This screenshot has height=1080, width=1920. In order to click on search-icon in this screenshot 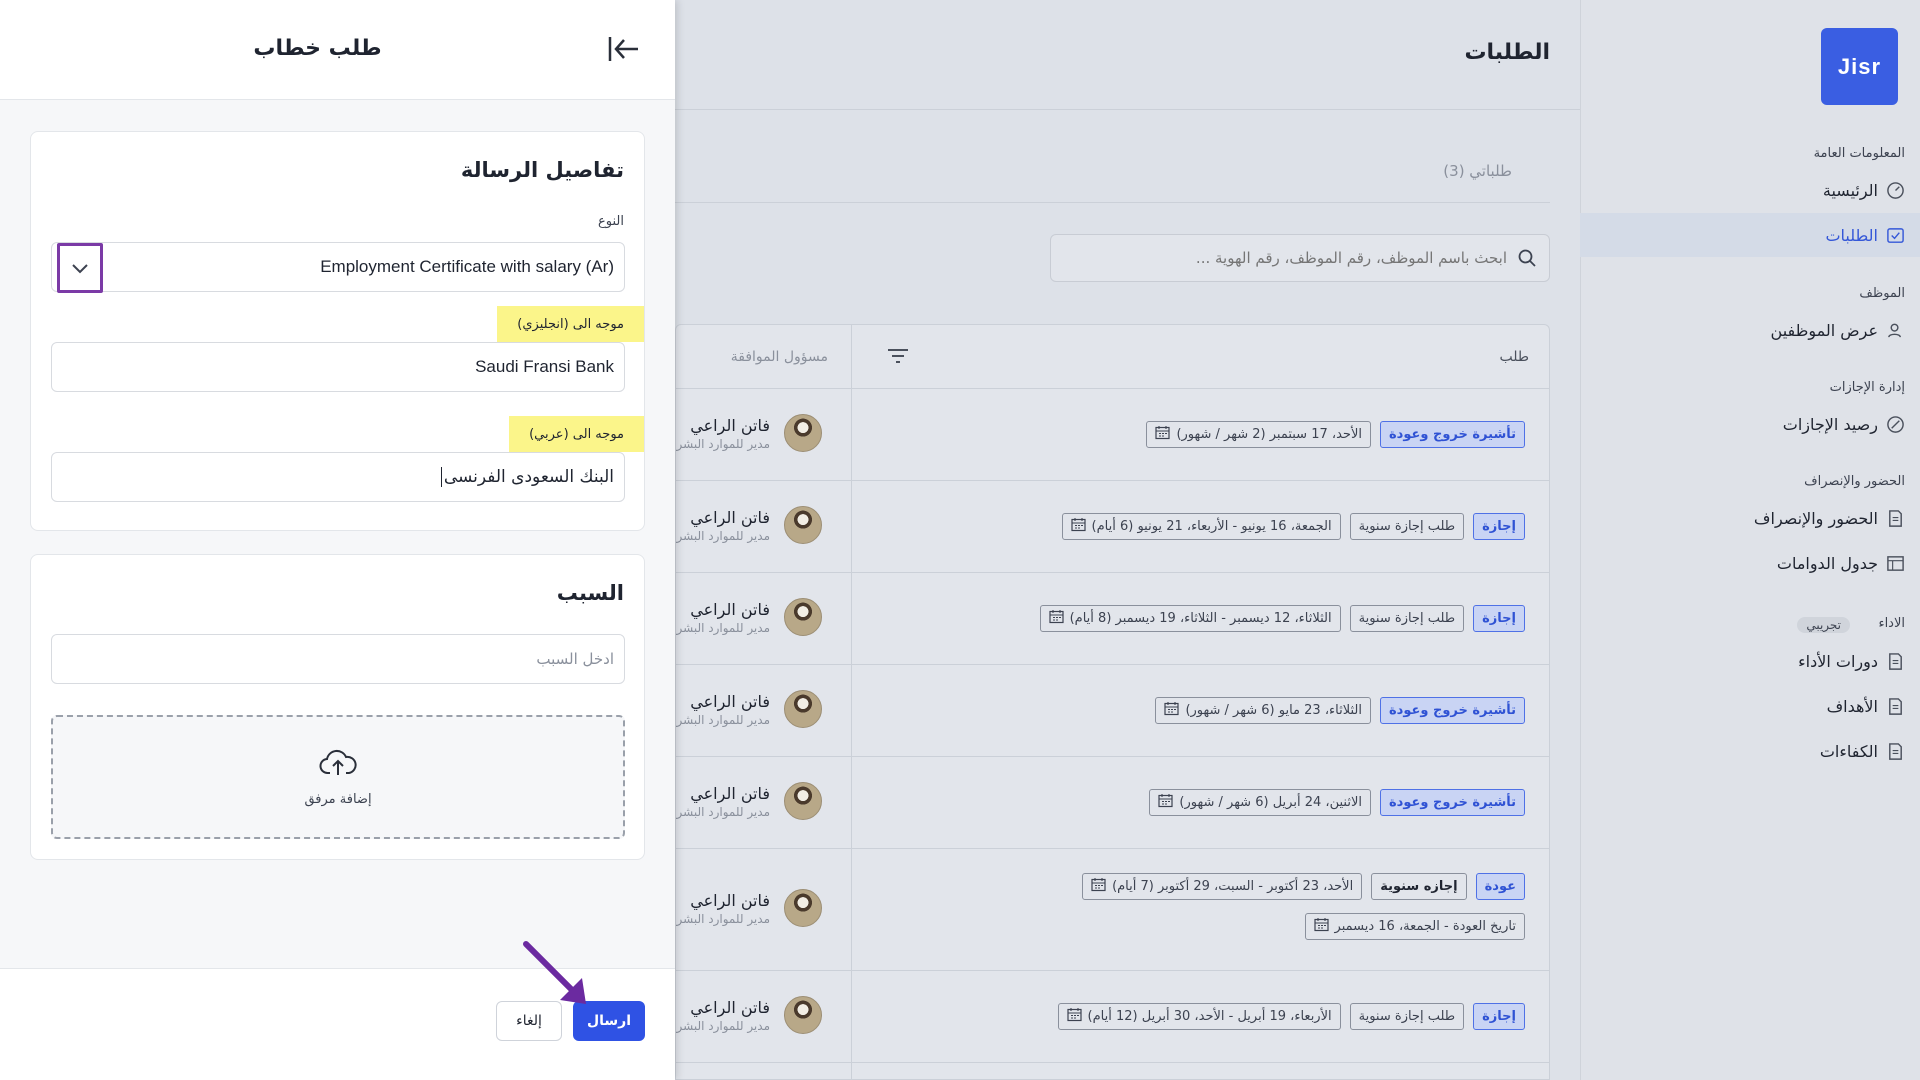, I will do `click(1527, 258)`.